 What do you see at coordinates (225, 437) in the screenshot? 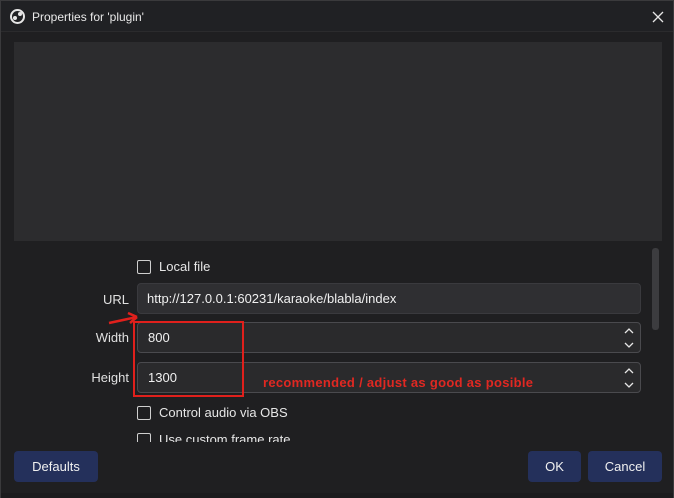
I see `custom-frame-rate-label: Use custom frame rate` at bounding box center [225, 437].